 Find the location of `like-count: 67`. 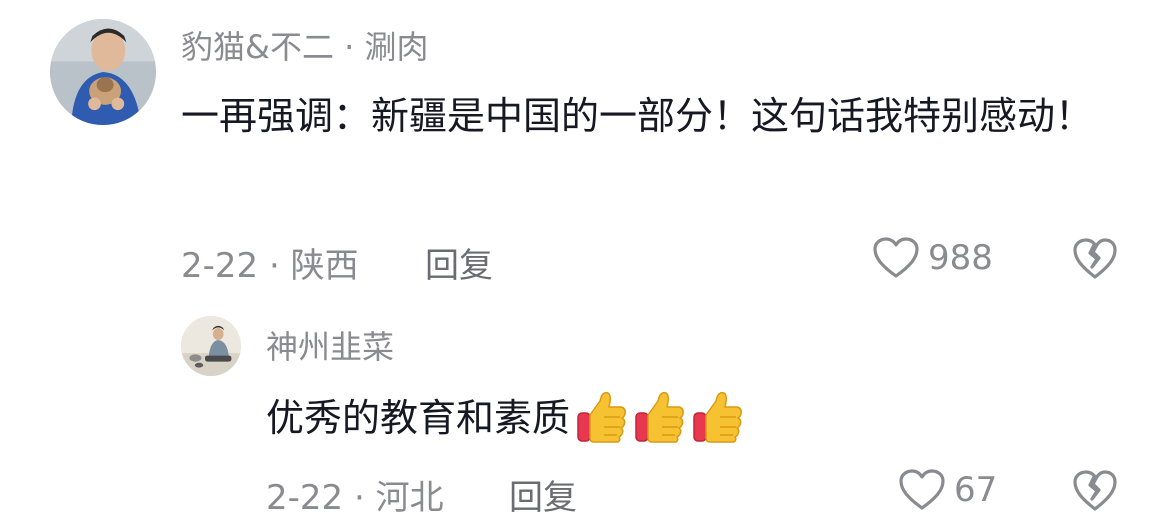

like-count: 67 is located at coordinates (976, 490).